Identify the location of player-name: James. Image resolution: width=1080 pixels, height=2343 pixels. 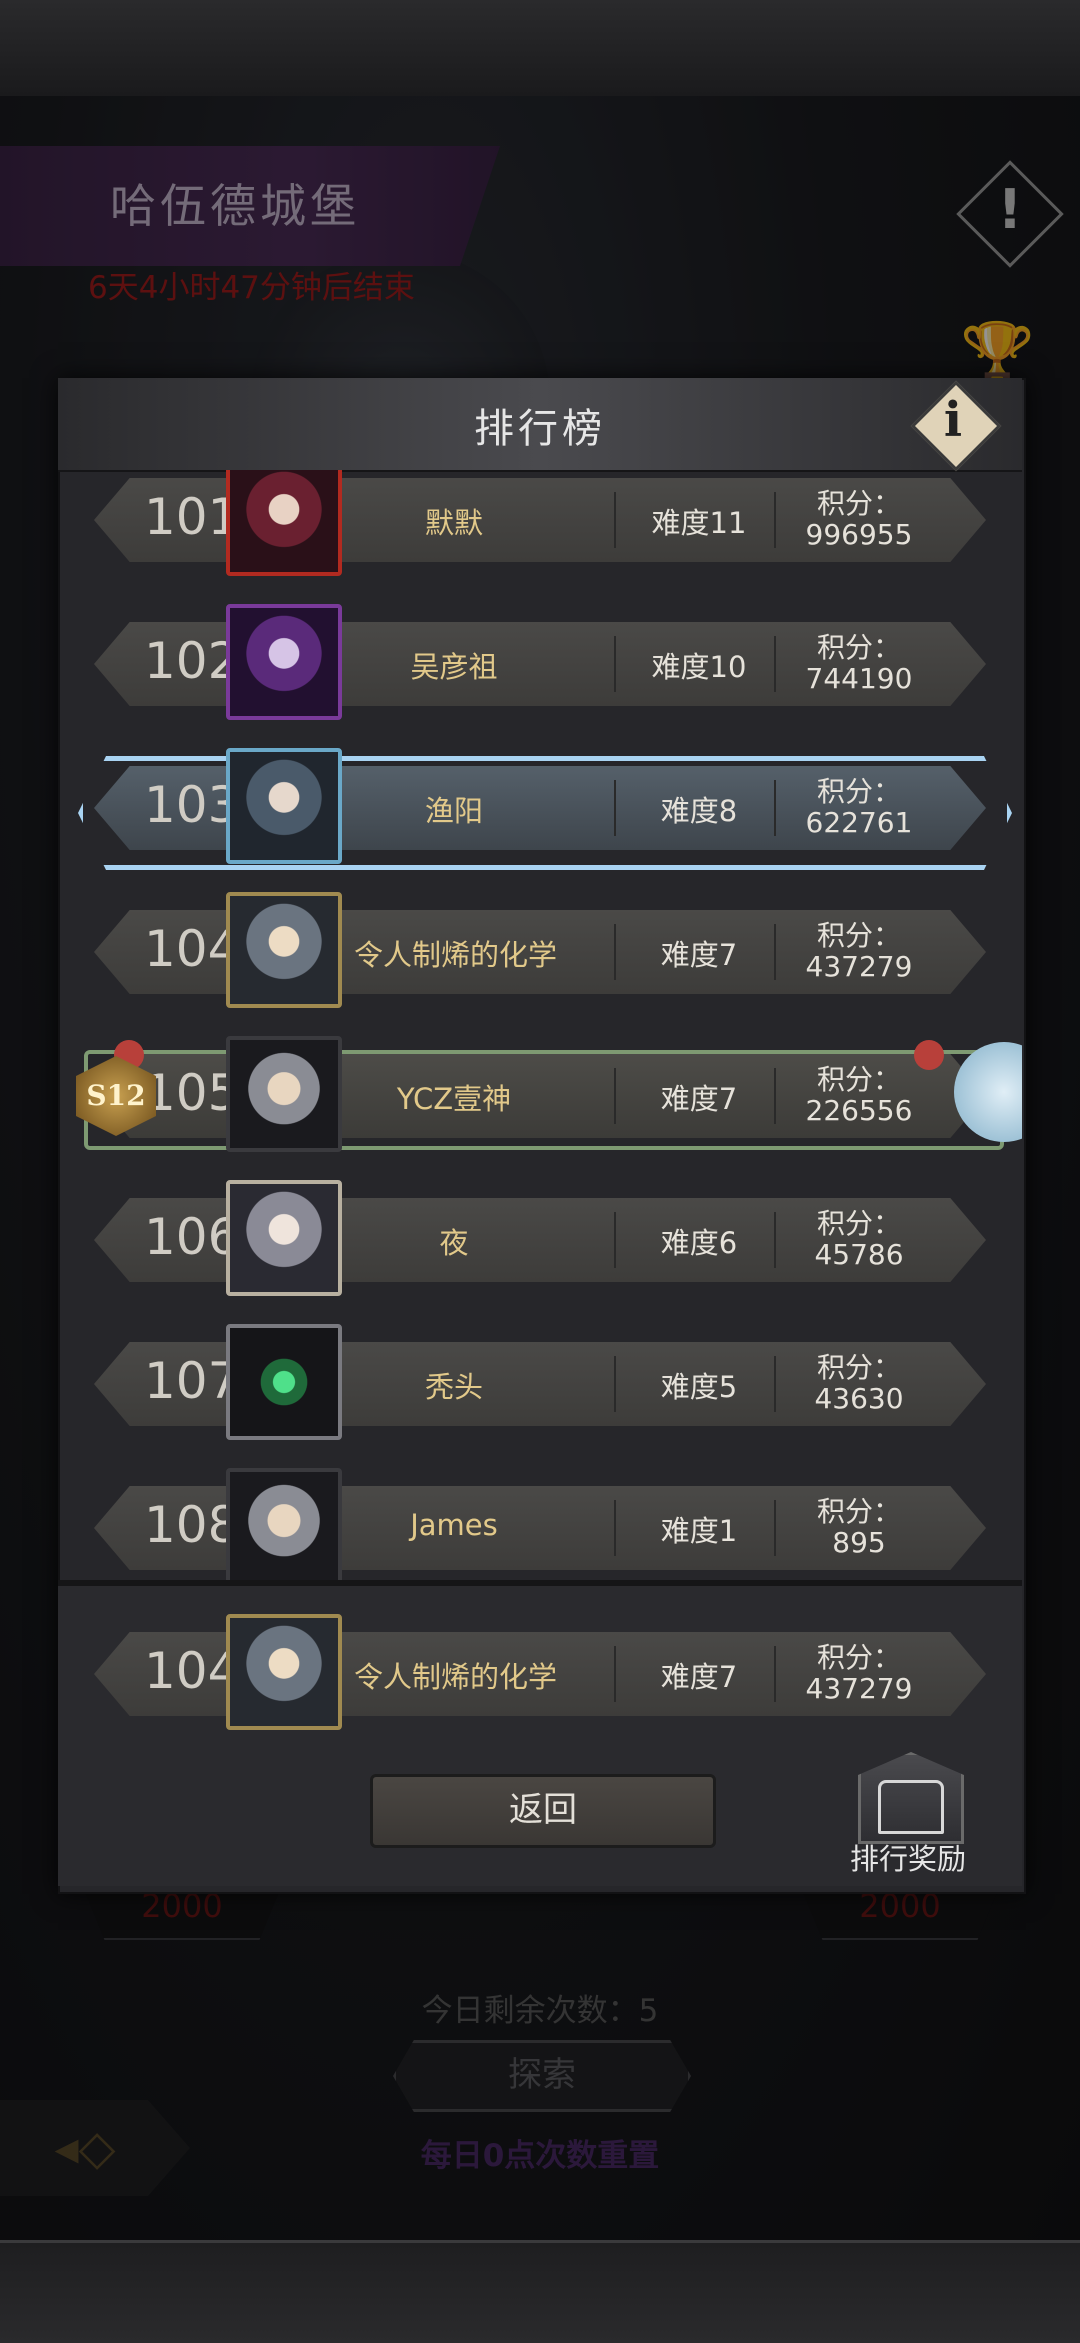
(454, 1525).